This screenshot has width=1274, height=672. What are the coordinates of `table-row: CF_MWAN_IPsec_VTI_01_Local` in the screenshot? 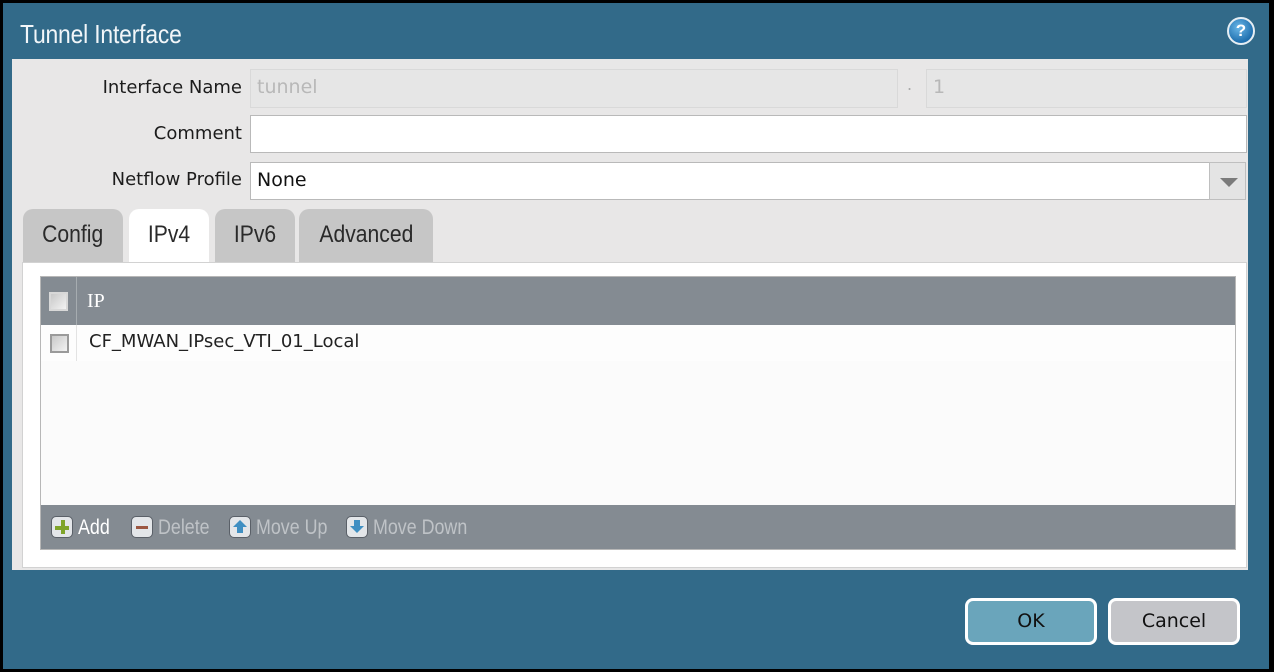 It's located at (638, 343).